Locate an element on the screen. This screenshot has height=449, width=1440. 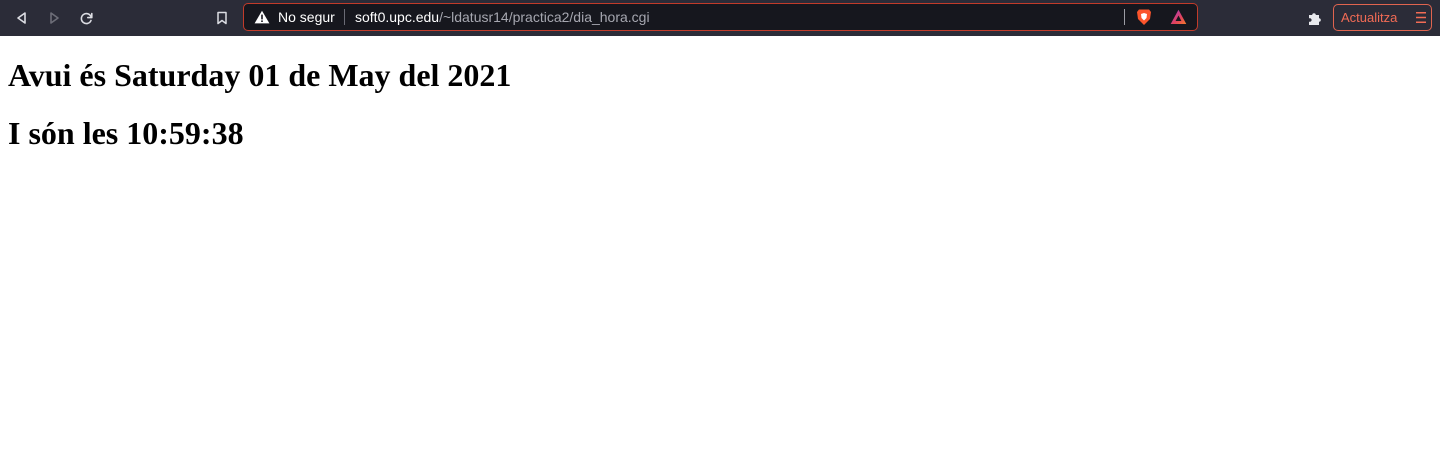
back-arrow-icon is located at coordinates (21, 18).